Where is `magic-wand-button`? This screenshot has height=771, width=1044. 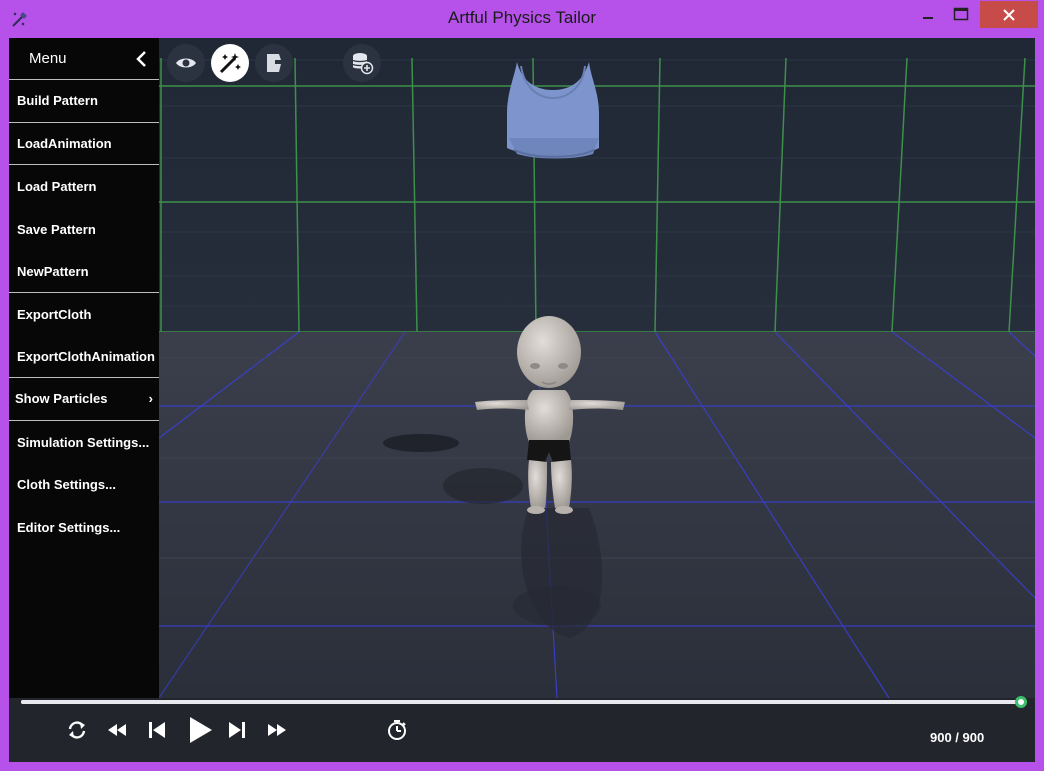
magic-wand-button is located at coordinates (230, 63).